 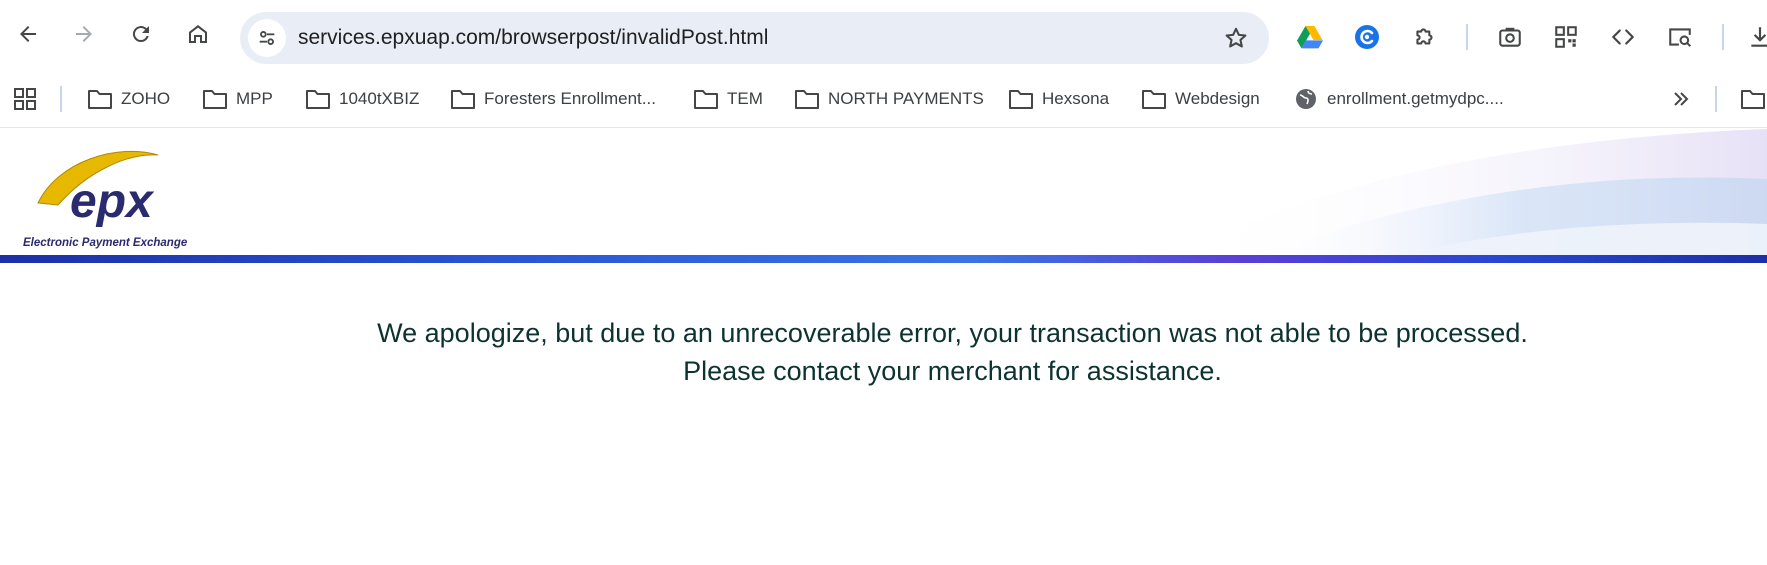 I want to click on header-divider, so click(x=883, y=259).